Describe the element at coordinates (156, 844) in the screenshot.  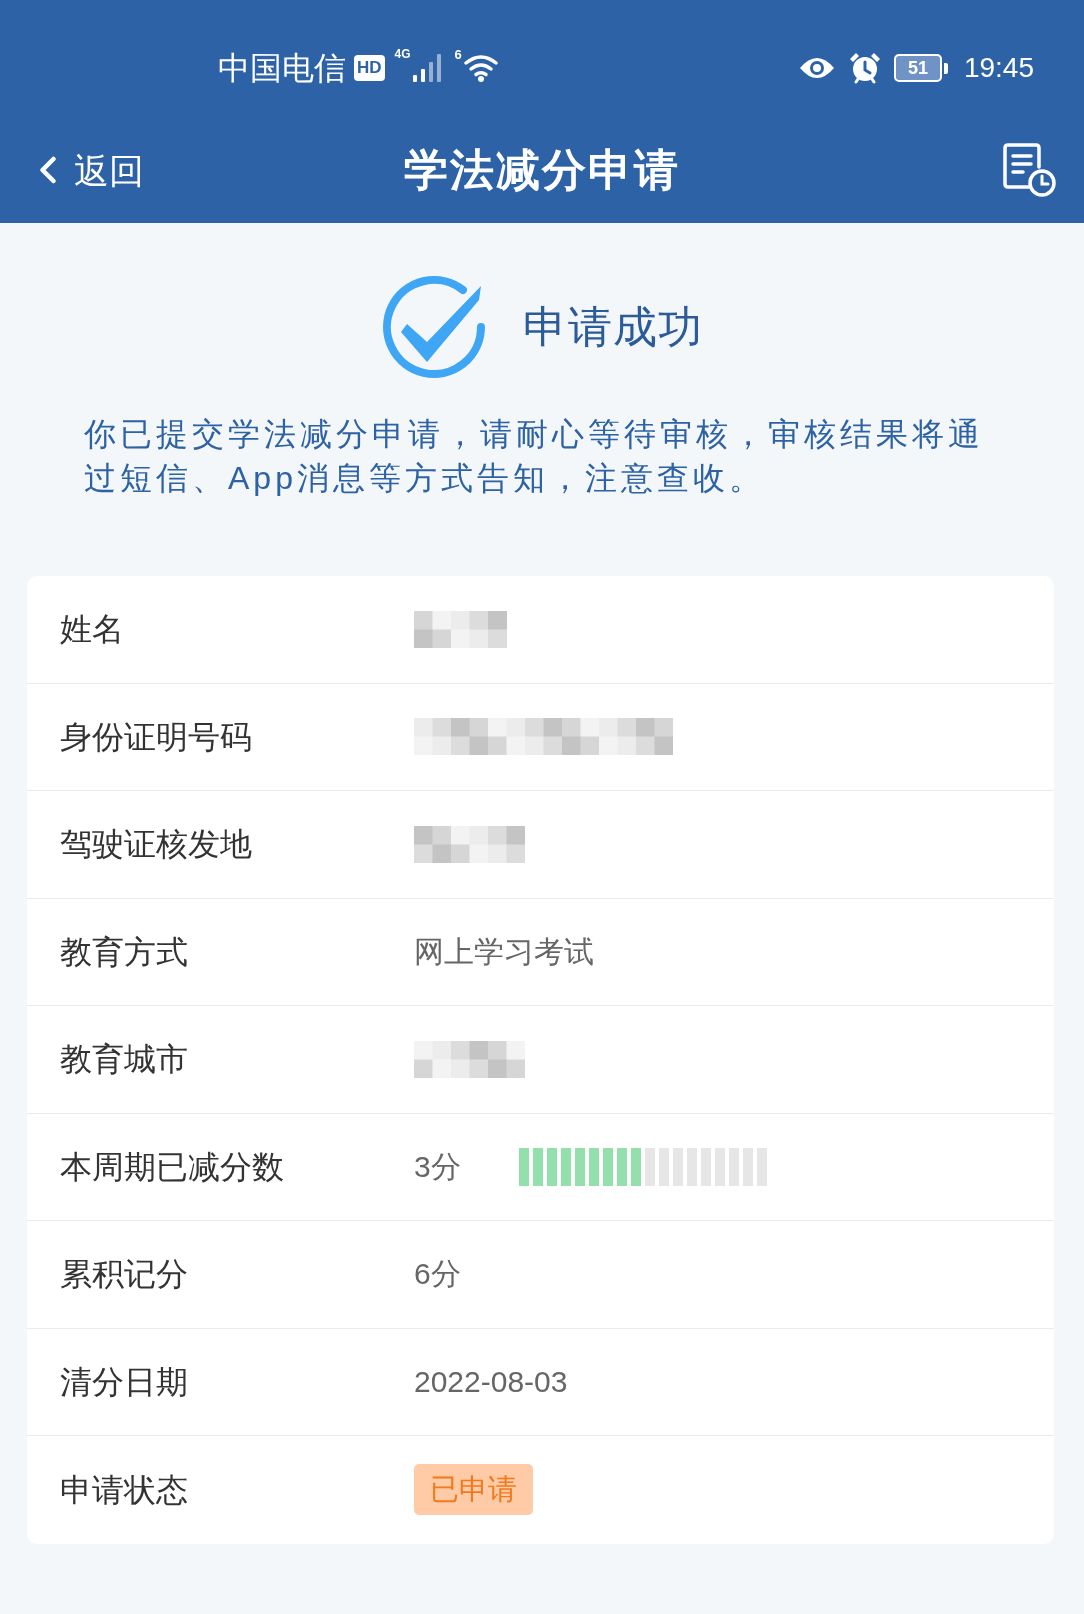
I see `field-label: 驾驶证核发地` at that location.